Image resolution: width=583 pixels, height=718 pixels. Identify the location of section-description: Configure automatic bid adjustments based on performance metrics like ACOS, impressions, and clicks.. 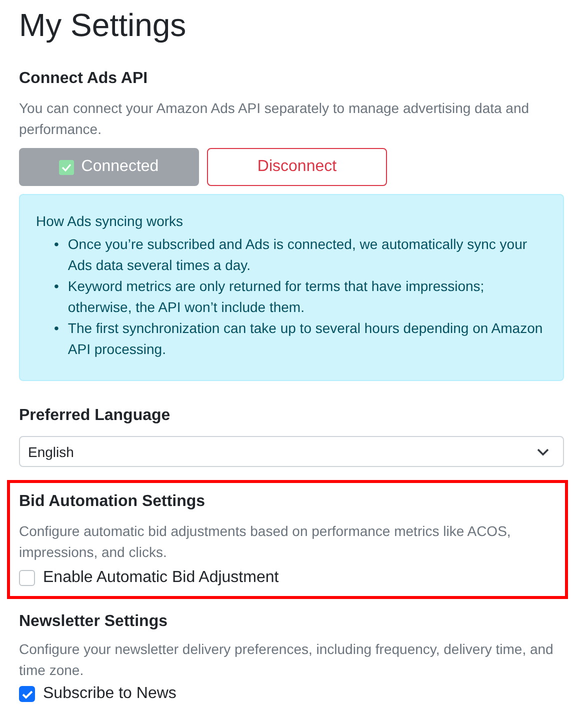
(265, 542).